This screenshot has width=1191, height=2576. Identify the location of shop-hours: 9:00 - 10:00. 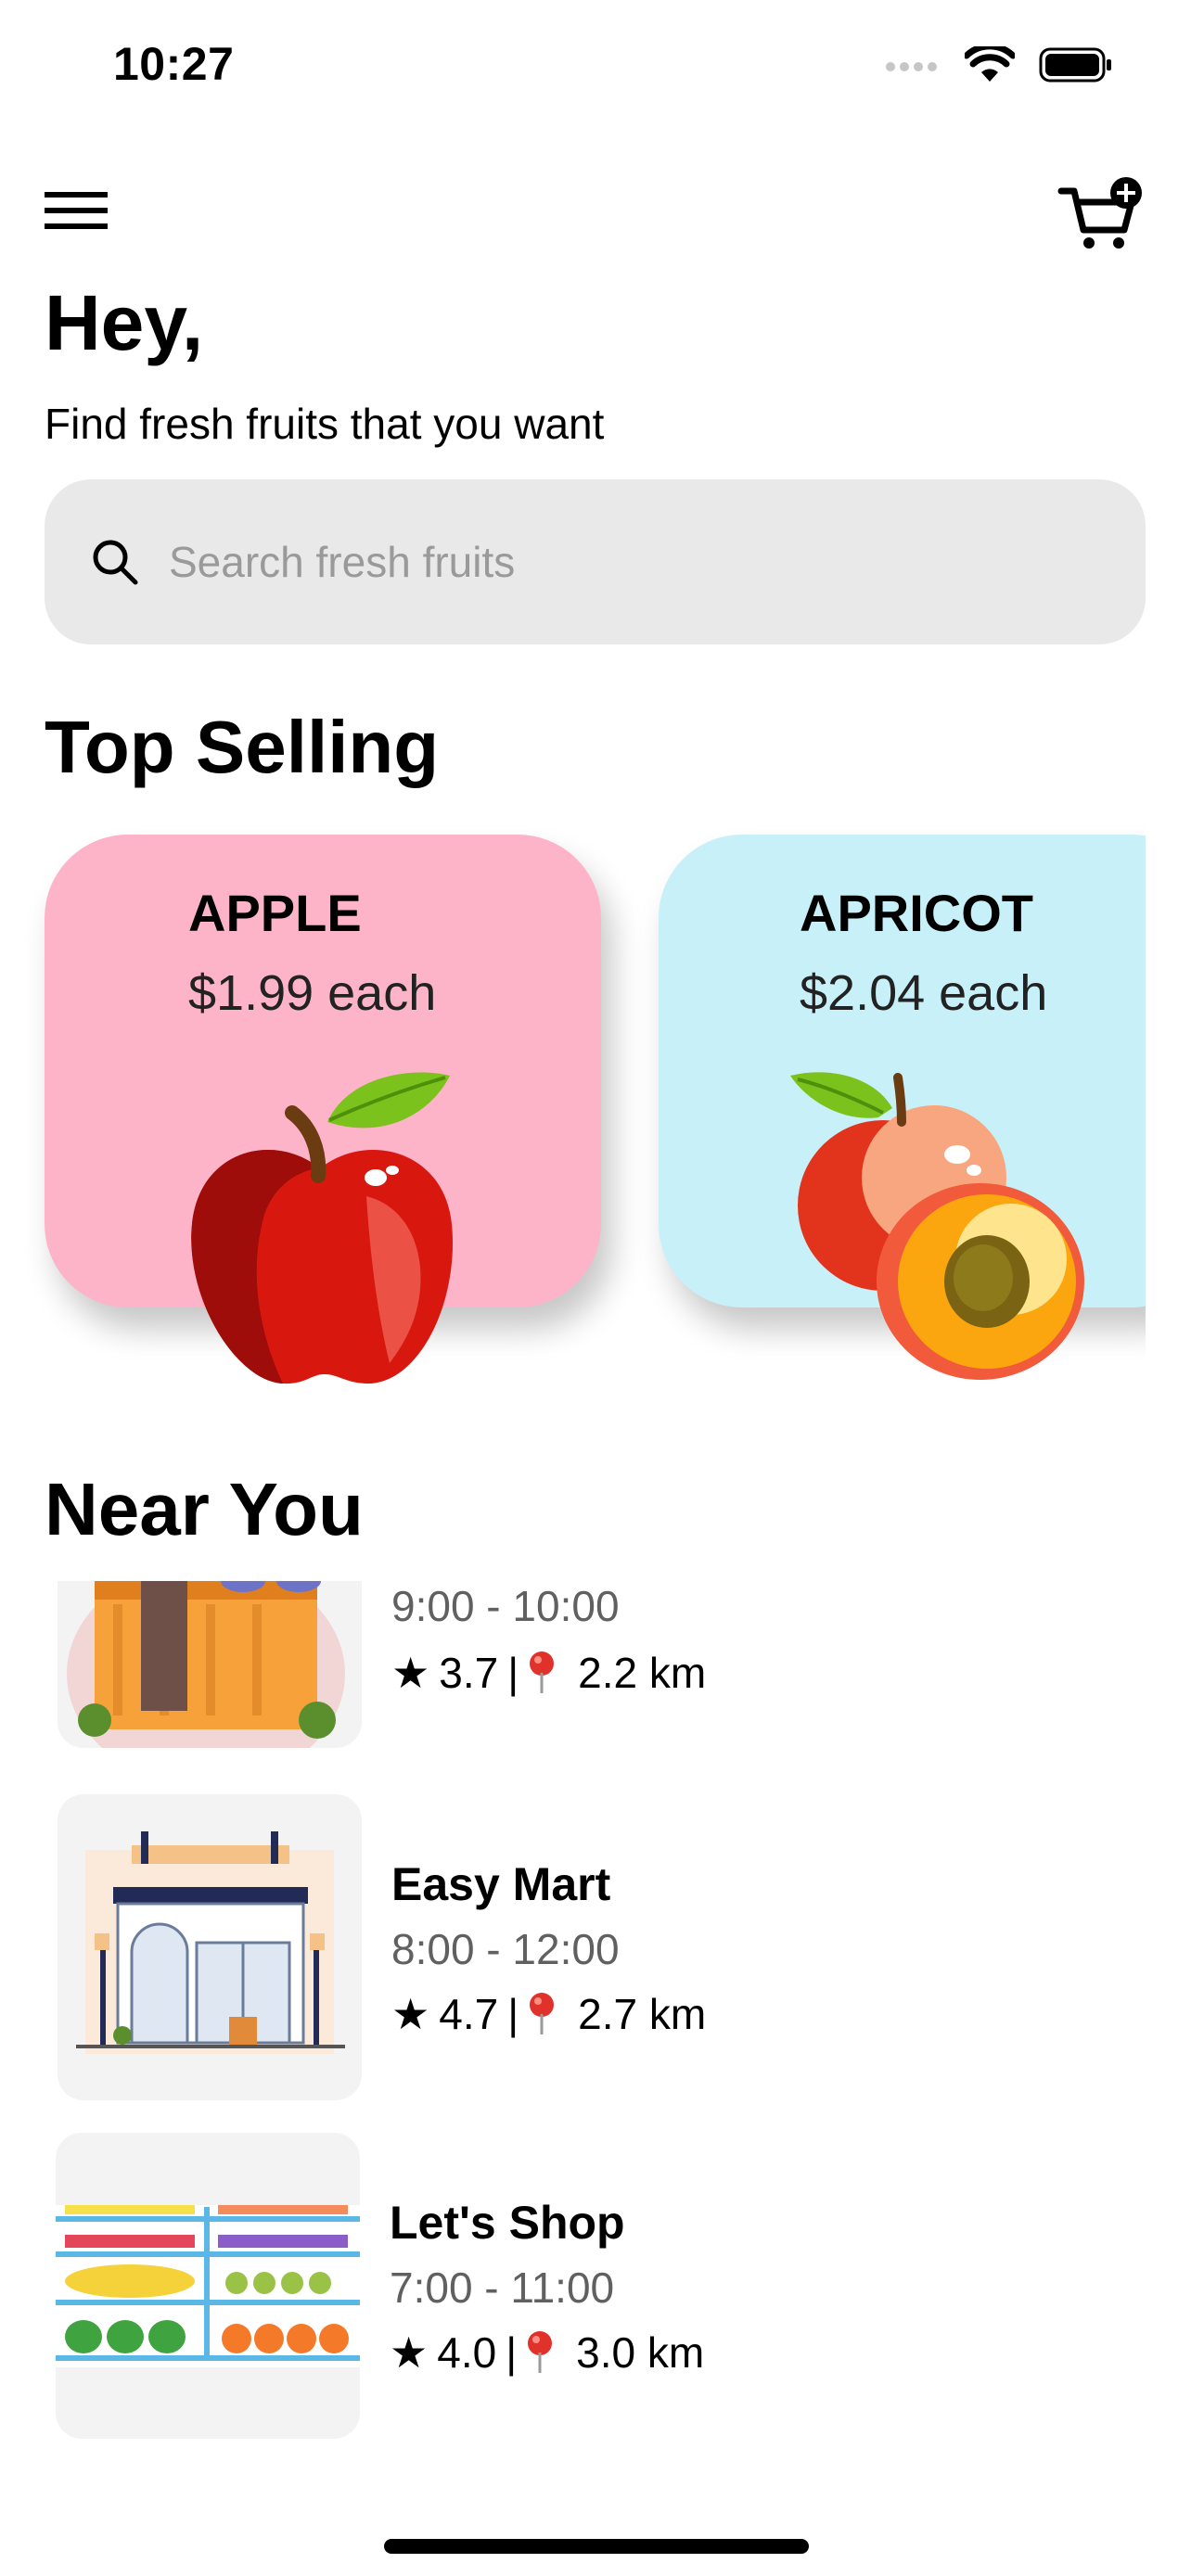
(505, 1606).